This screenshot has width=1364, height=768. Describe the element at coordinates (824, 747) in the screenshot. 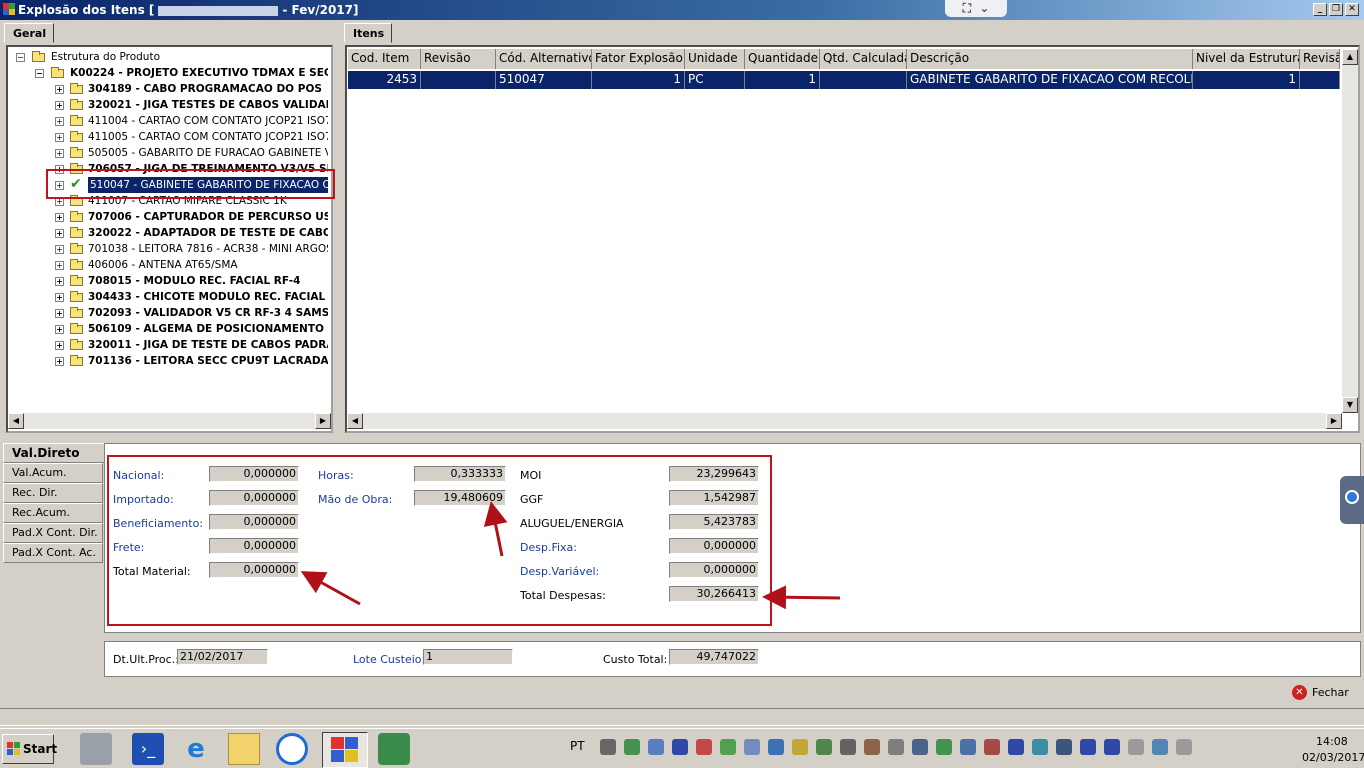

I see `calendar-icon` at that location.